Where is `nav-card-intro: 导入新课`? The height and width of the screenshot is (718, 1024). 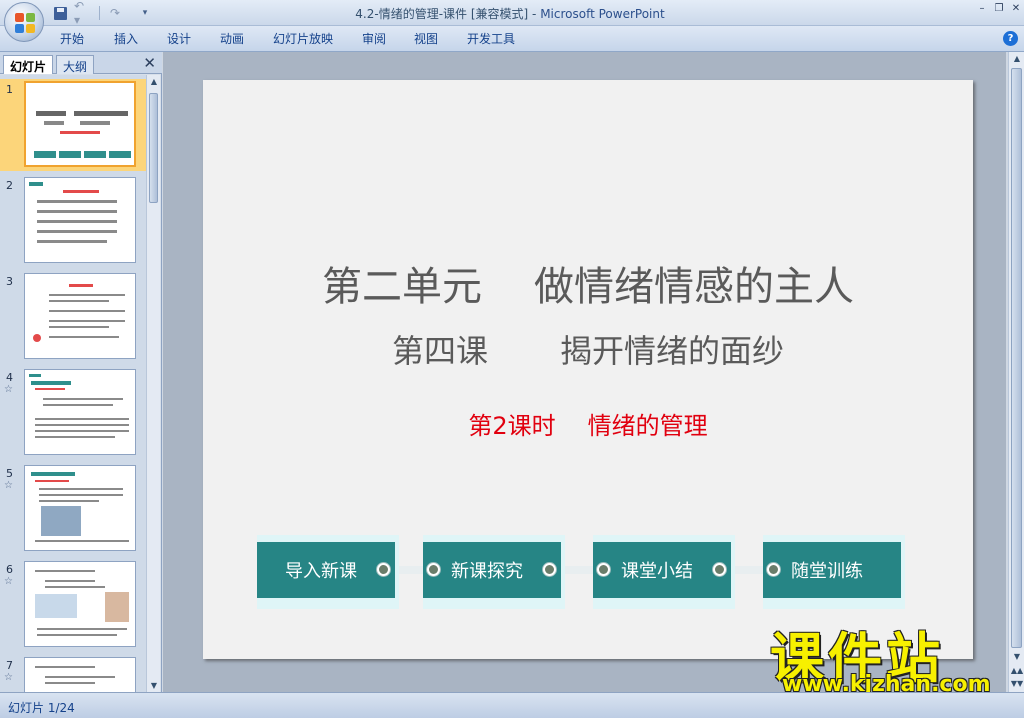
nav-card-intro: 导入新课 is located at coordinates (328, 572).